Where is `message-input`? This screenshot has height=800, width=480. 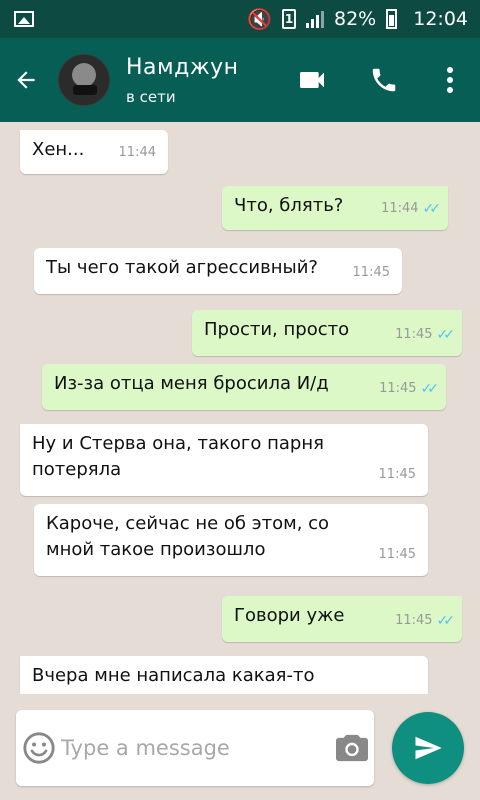 message-input is located at coordinates (195, 748).